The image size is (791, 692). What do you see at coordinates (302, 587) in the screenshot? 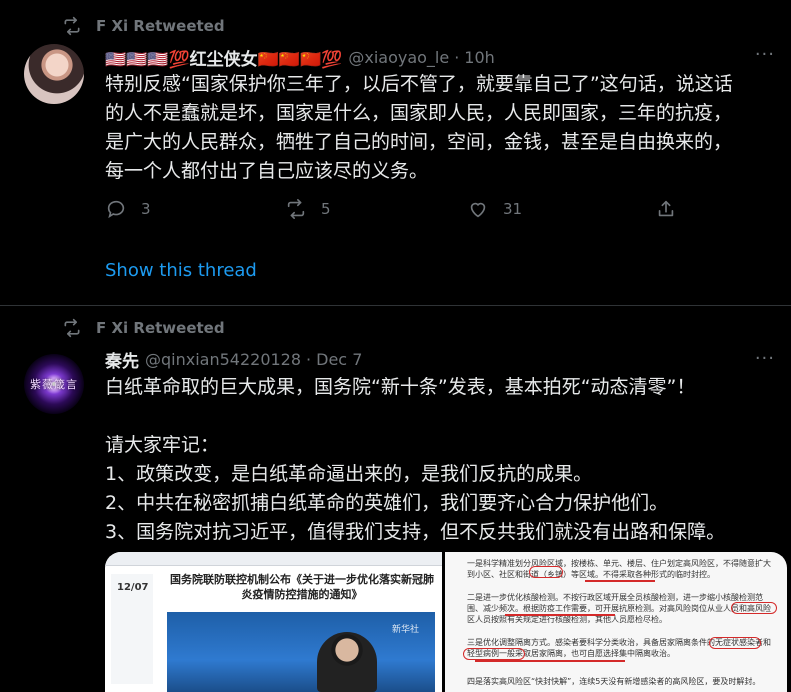
I see `screenshot-headline: 国务院联防联控机制公布《关于进一步优化落实新冠肺炎疫情防控措施的通知》` at bounding box center [302, 587].